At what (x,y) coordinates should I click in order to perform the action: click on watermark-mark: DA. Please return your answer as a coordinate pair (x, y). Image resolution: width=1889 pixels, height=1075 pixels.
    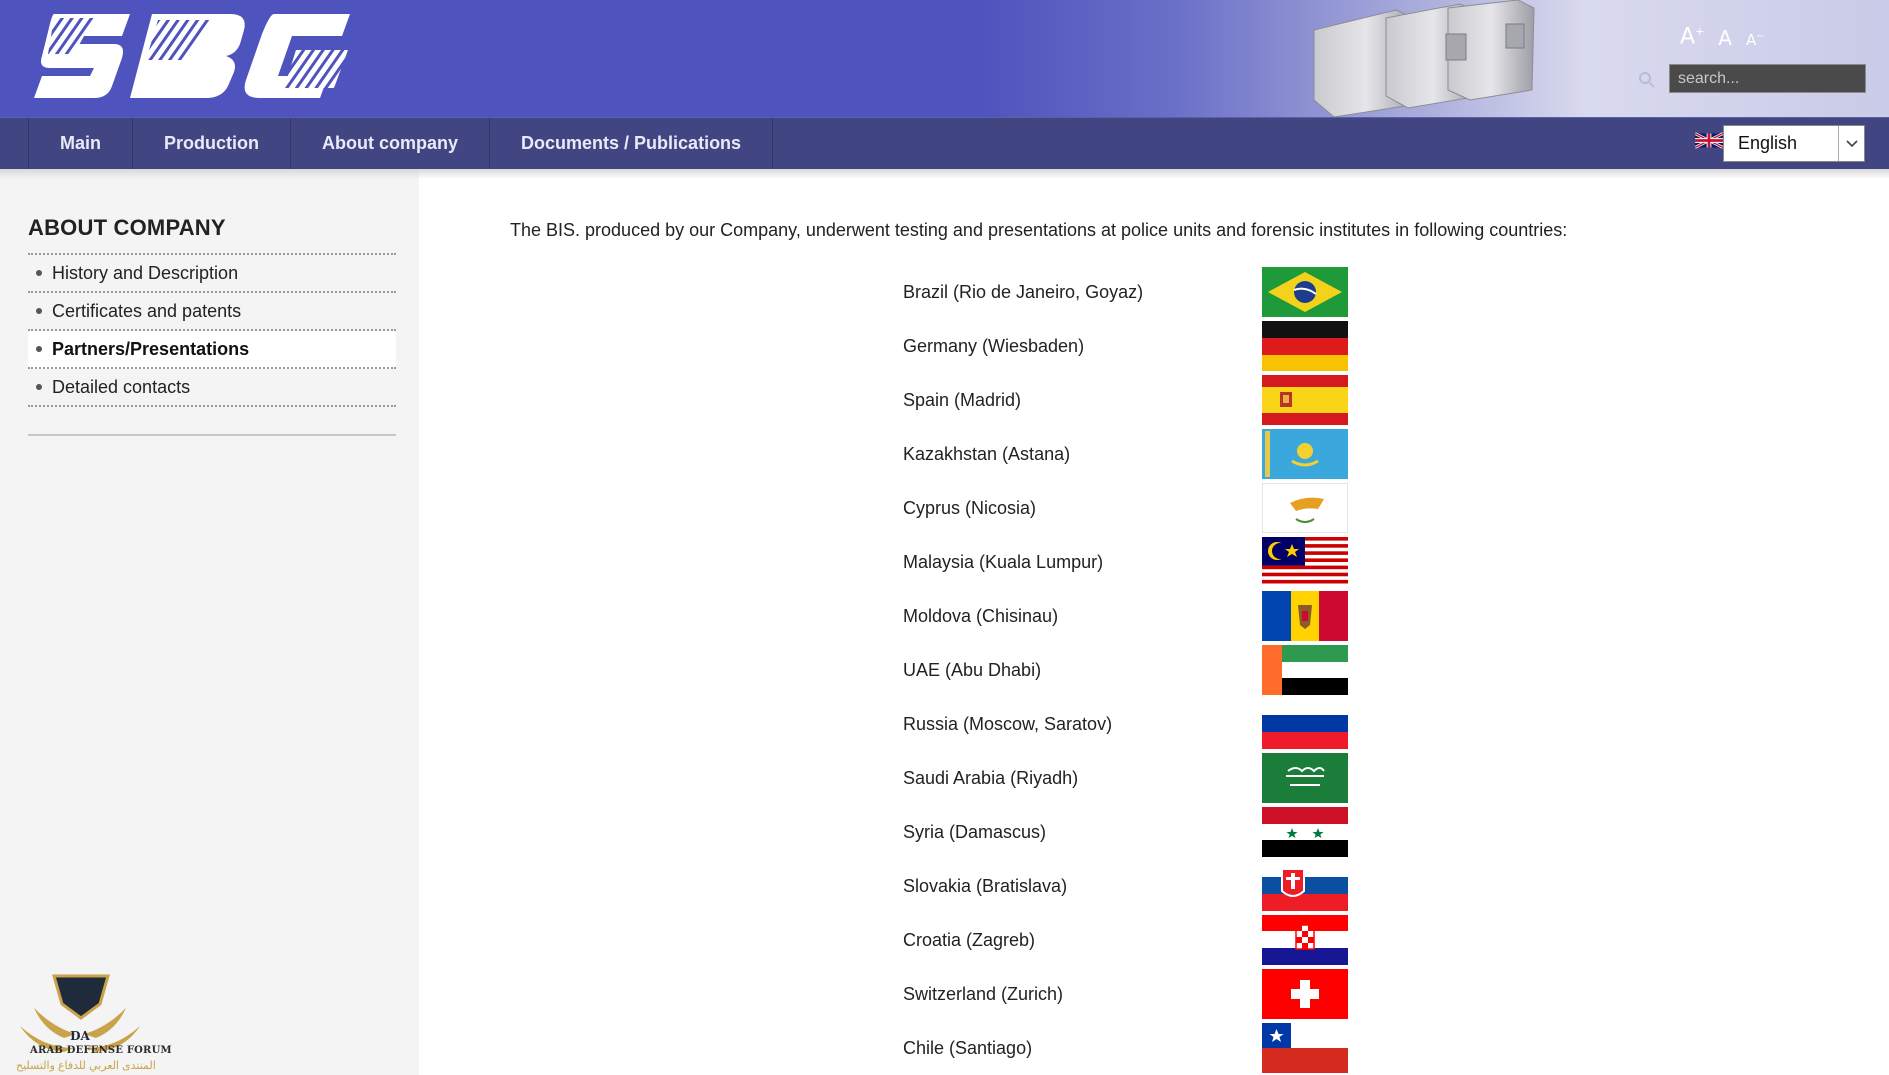
    Looking at the image, I should click on (80, 1036).